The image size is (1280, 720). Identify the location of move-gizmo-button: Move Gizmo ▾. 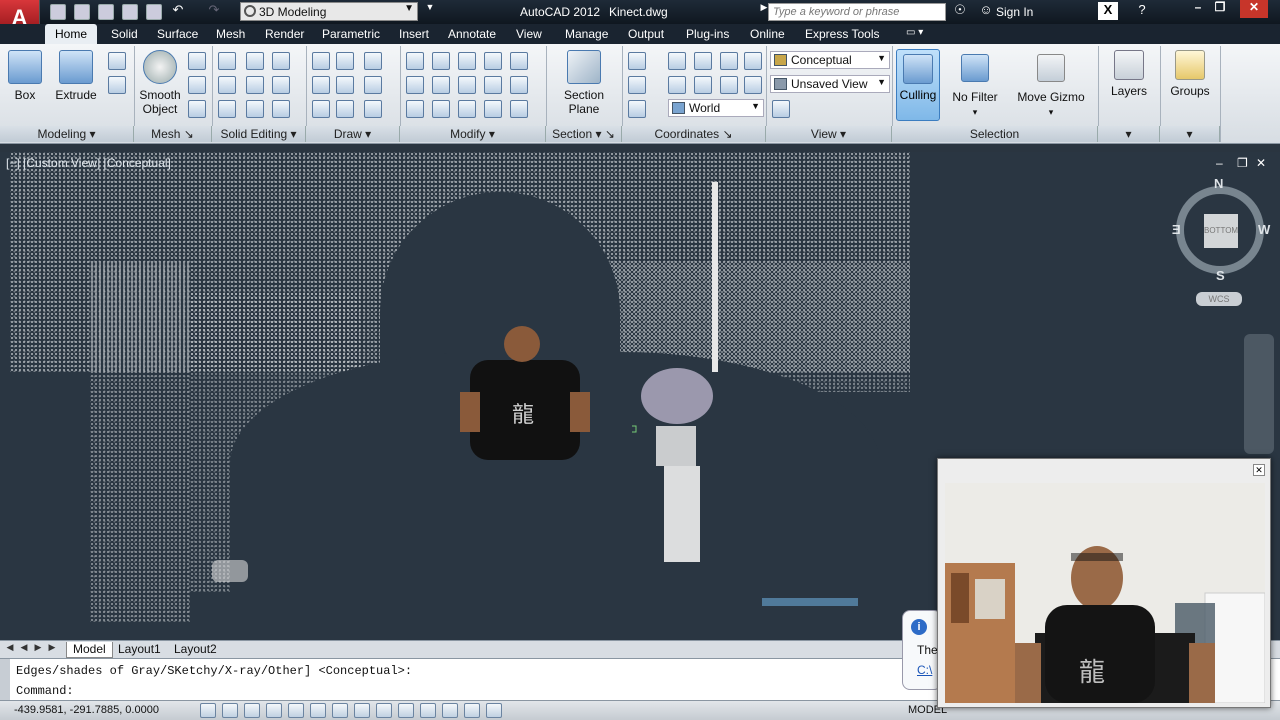
(1051, 83).